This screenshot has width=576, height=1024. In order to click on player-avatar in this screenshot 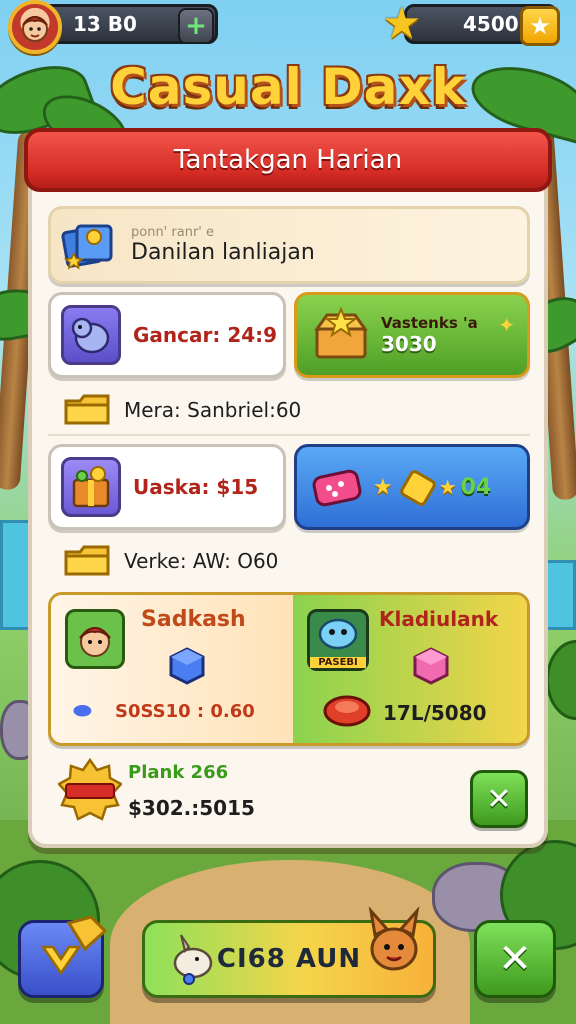, I will do `click(35, 27)`.